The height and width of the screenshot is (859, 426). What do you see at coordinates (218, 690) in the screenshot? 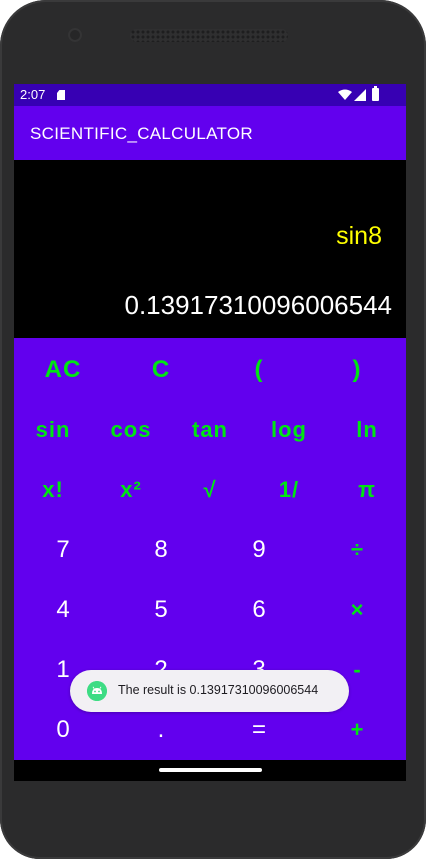
I see `toast-text: The result is 0.13917310096006544` at bounding box center [218, 690].